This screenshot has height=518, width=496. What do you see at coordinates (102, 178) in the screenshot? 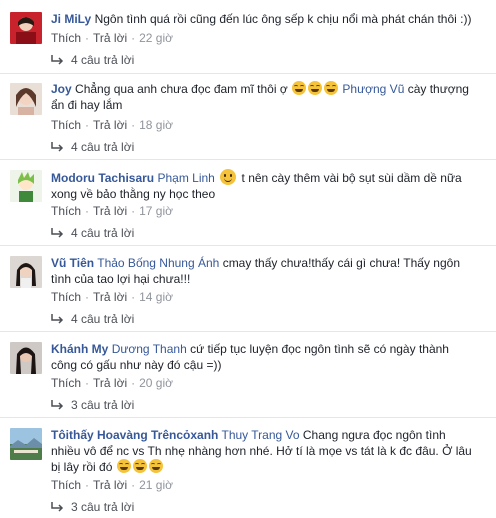
I see `comment-author: Modoru Tachisaru` at bounding box center [102, 178].